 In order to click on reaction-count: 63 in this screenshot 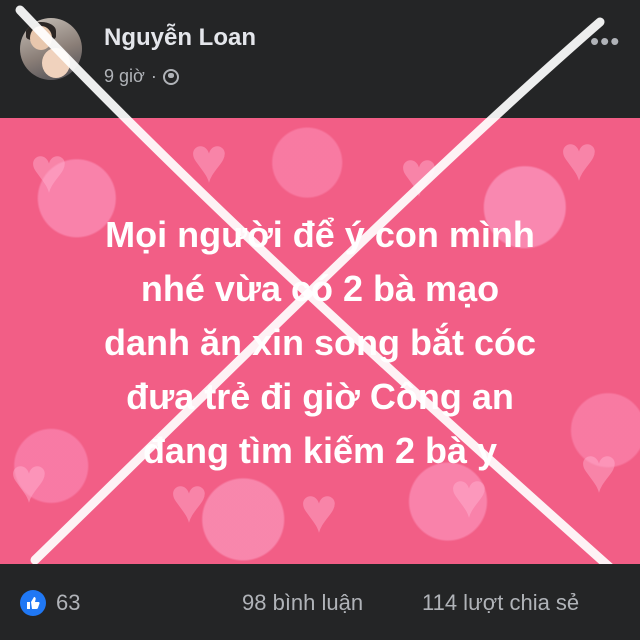, I will do `click(68, 603)`.